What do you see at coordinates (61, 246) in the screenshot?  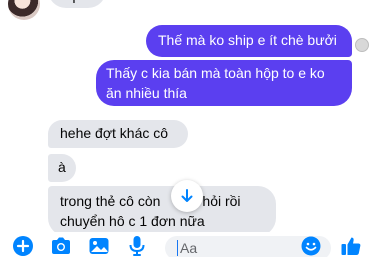 I see `camera-icon` at bounding box center [61, 246].